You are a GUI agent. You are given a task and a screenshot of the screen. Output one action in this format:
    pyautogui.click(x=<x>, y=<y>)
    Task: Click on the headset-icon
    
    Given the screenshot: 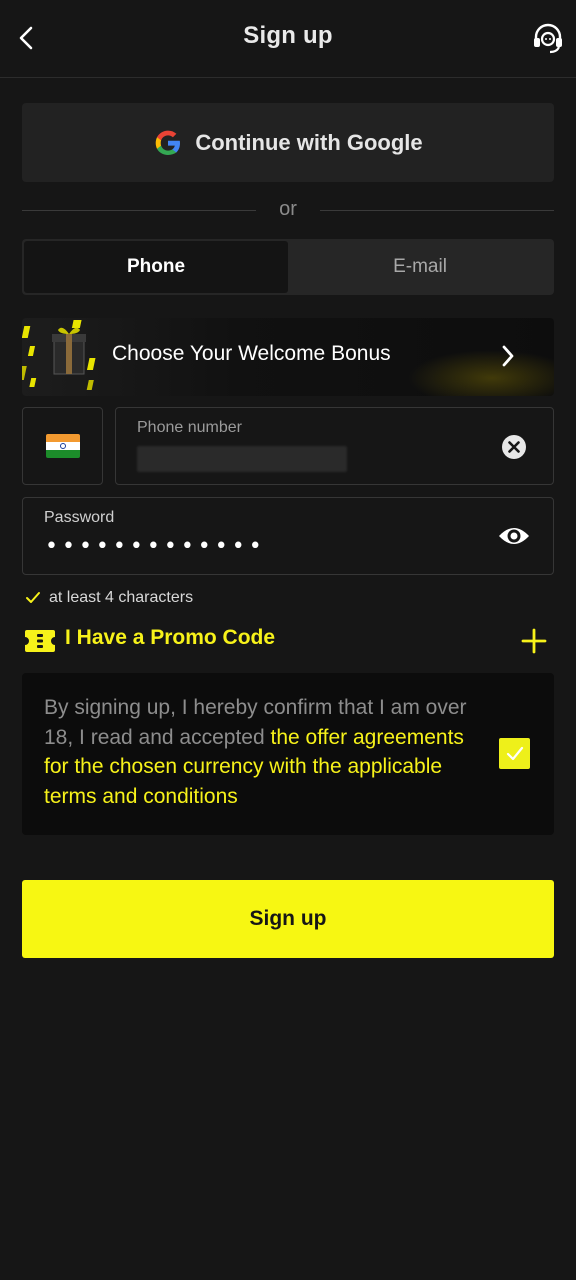 What is the action you would take?
    pyautogui.click(x=548, y=38)
    